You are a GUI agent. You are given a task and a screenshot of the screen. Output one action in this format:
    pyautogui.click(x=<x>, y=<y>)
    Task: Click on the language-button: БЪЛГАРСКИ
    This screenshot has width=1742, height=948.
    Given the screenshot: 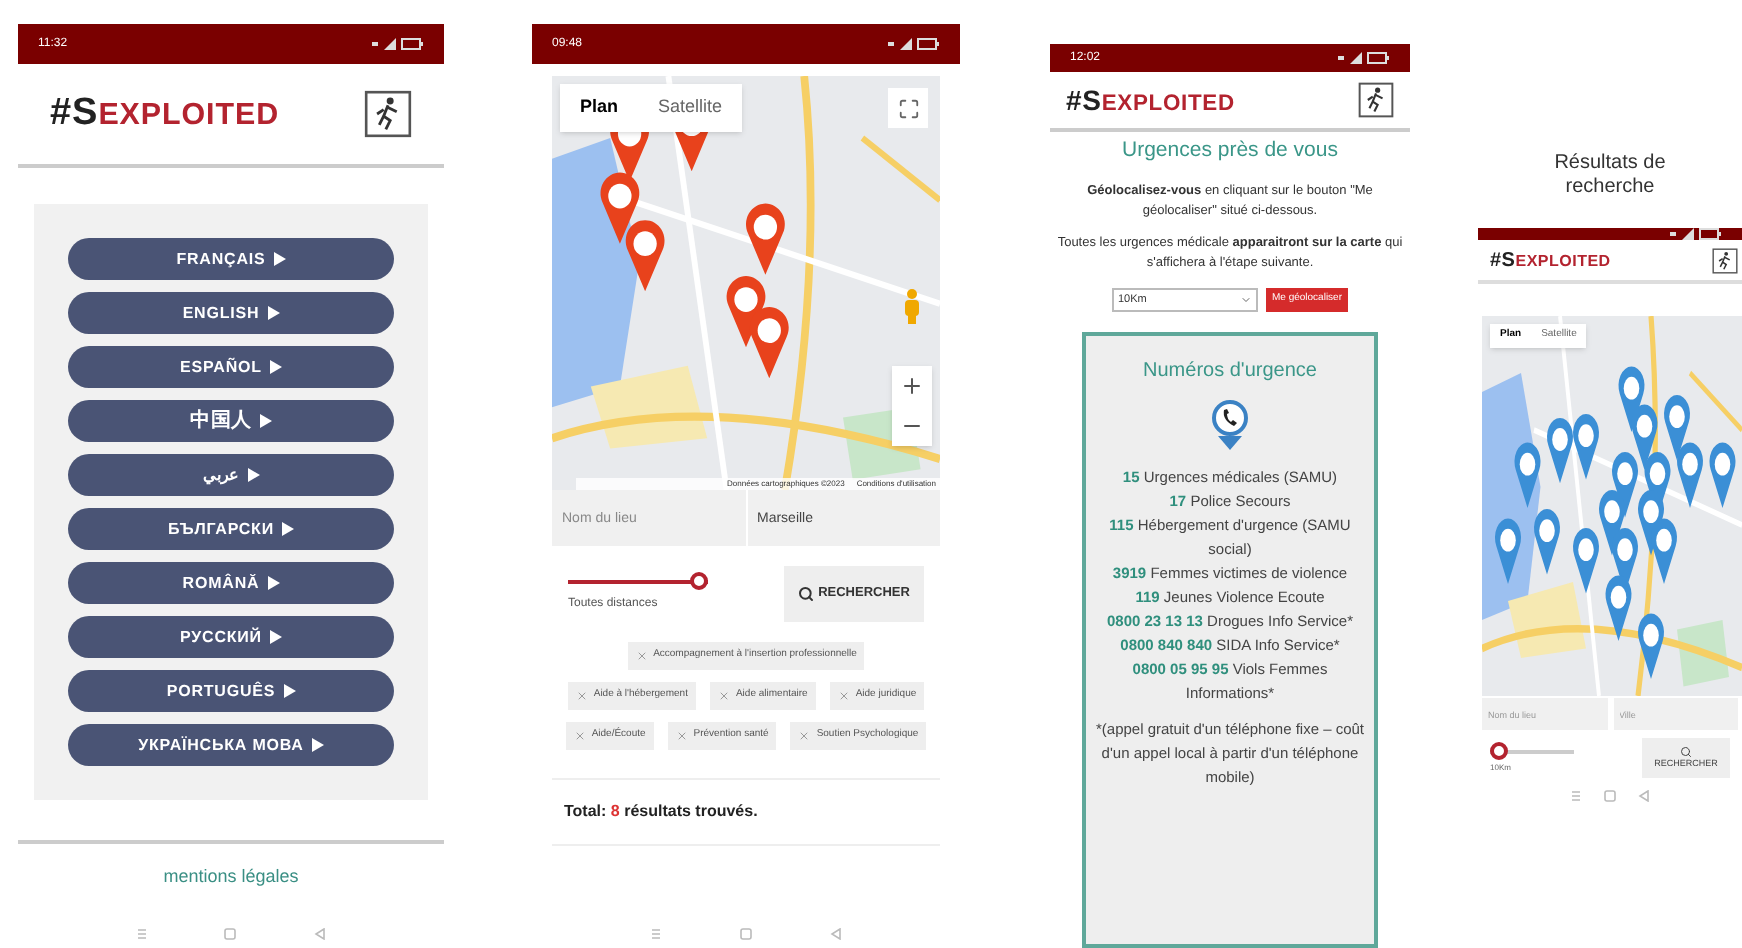 What is the action you would take?
    pyautogui.click(x=231, y=529)
    